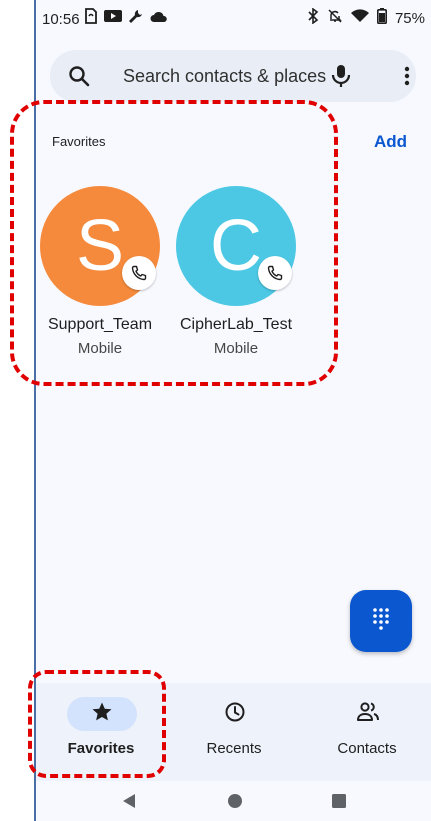 The width and height of the screenshot is (431, 821). I want to click on status-system-icons: 75%, so click(366, 17).